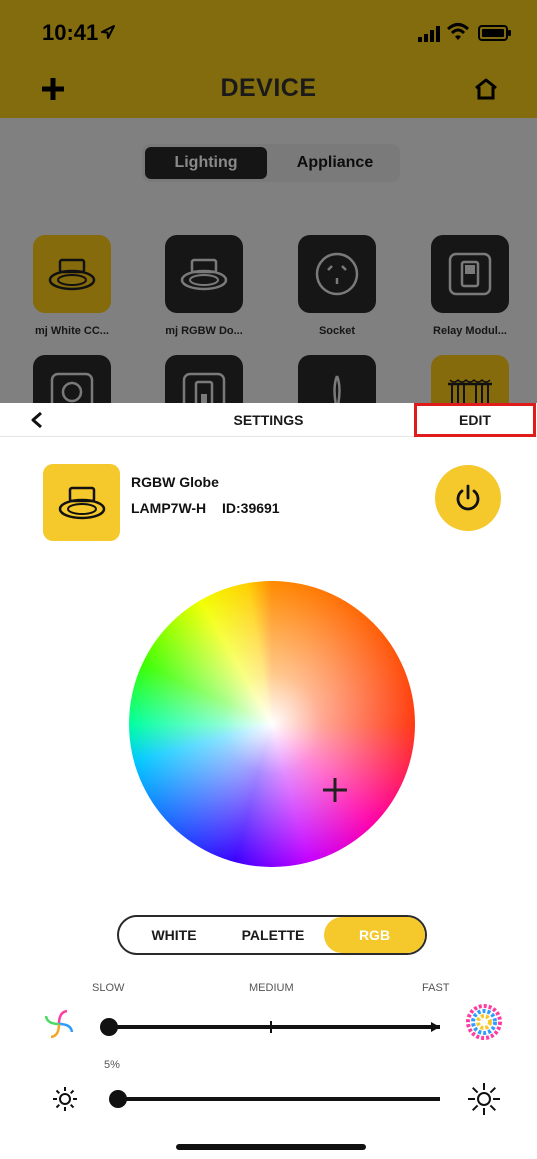 This screenshot has width=537, height=1159. I want to click on fan-icon, so click(337, 389).